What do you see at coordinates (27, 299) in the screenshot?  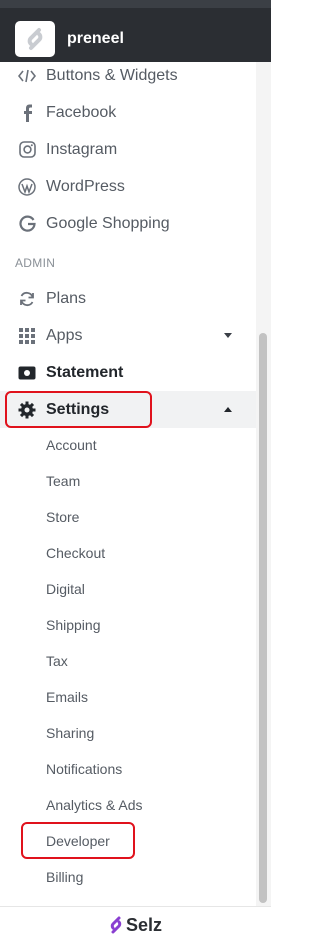 I see `refresh-icon` at bounding box center [27, 299].